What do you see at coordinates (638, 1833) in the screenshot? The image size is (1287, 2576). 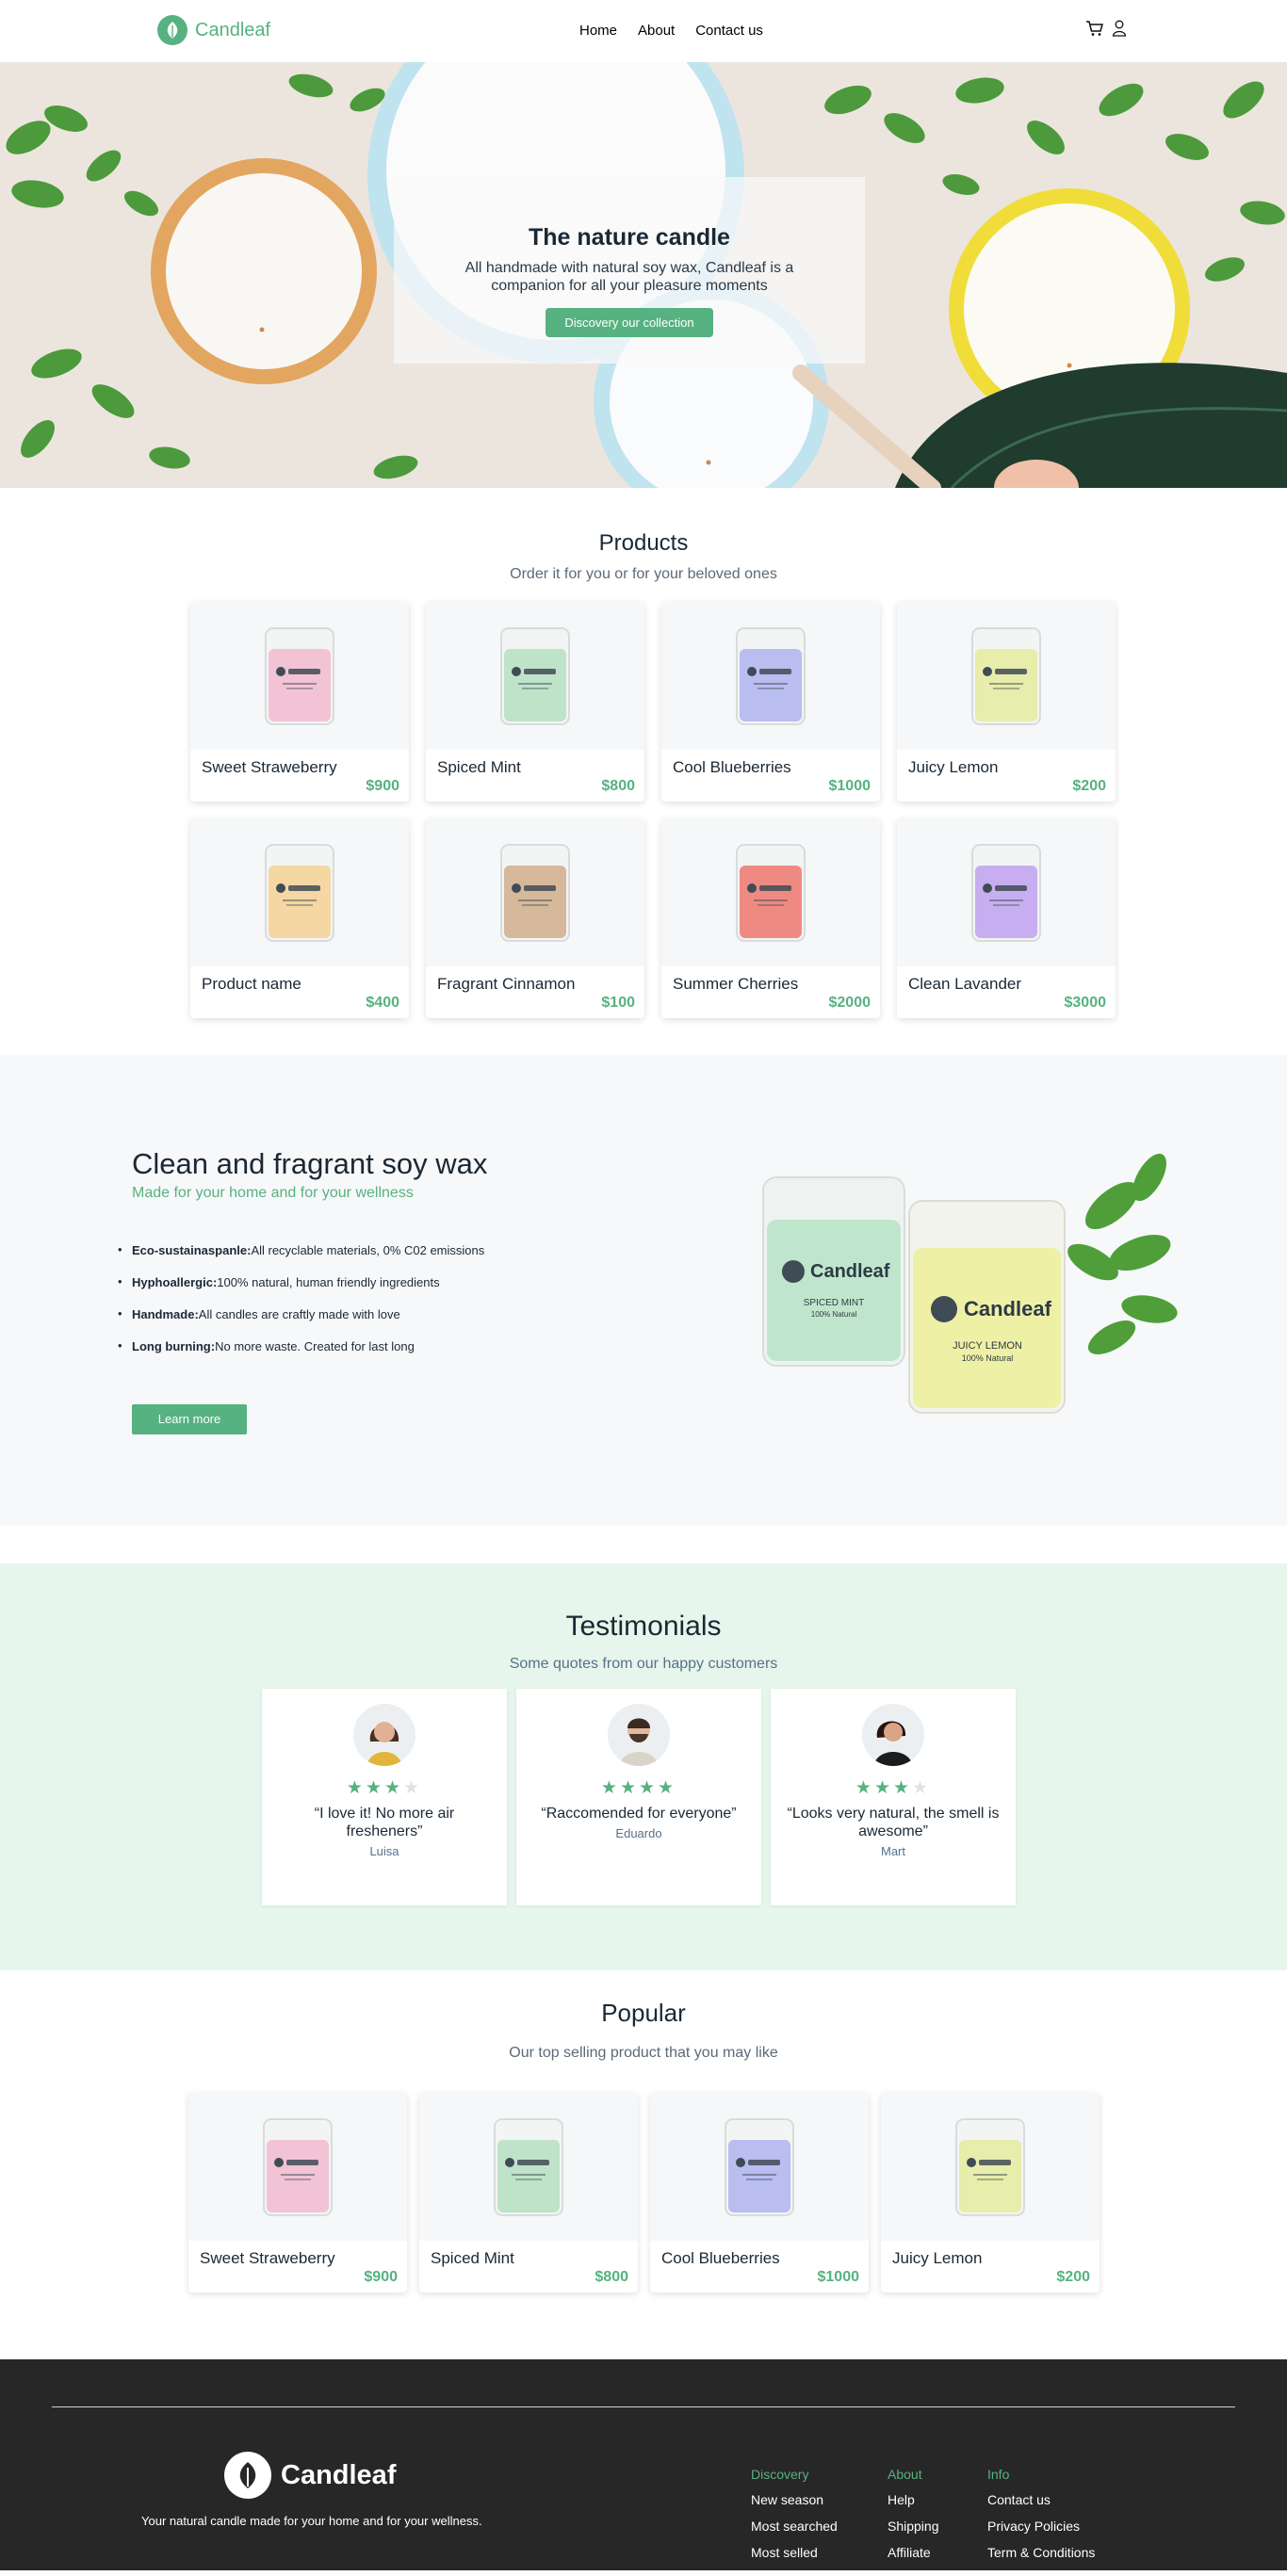 I see `testimonial-author: Eduardo` at bounding box center [638, 1833].